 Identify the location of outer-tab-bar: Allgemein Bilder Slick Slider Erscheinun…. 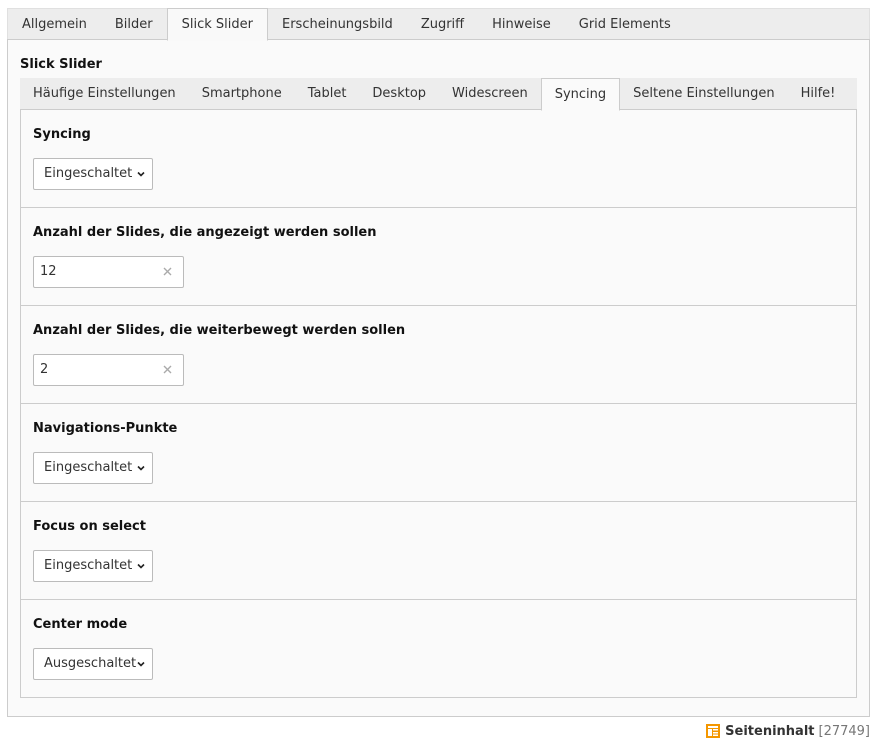
(438, 24).